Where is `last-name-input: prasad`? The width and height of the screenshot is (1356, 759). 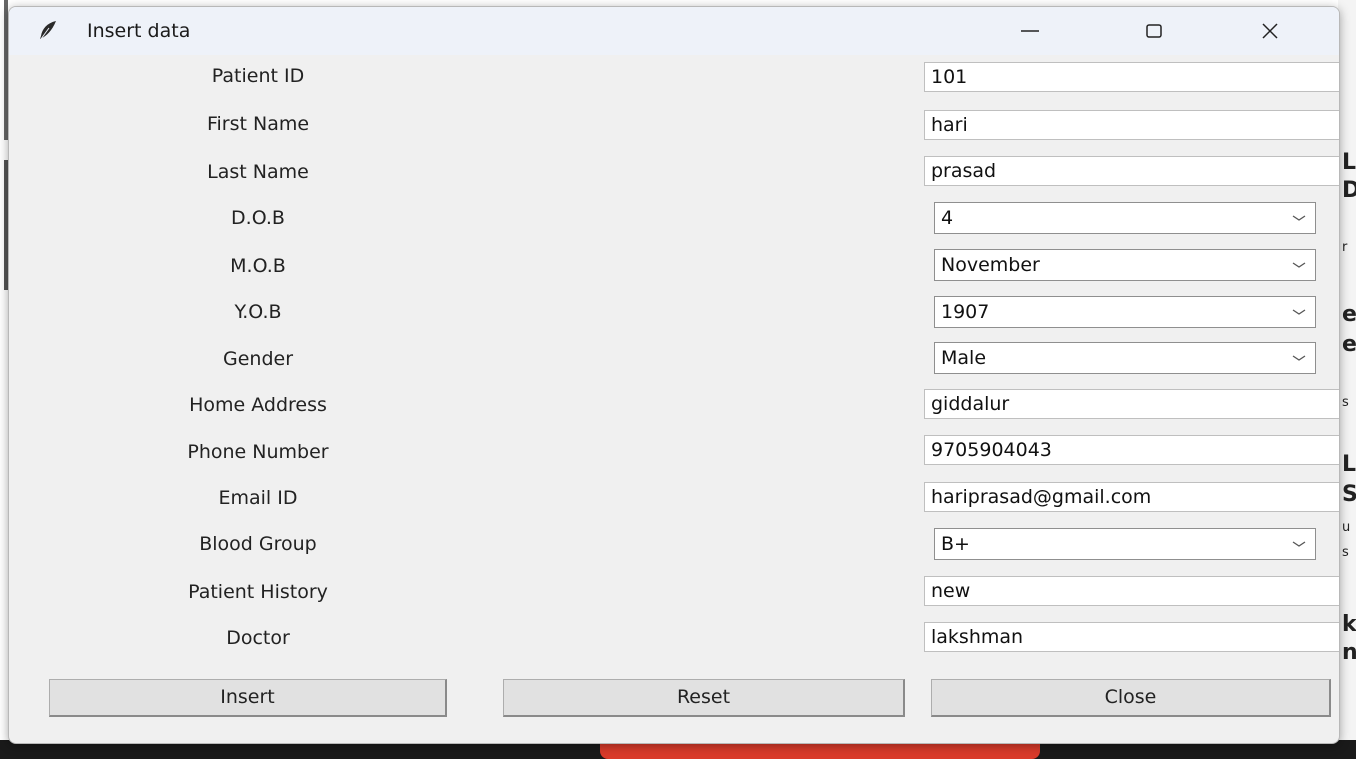 last-name-input: prasad is located at coordinates (1131, 171).